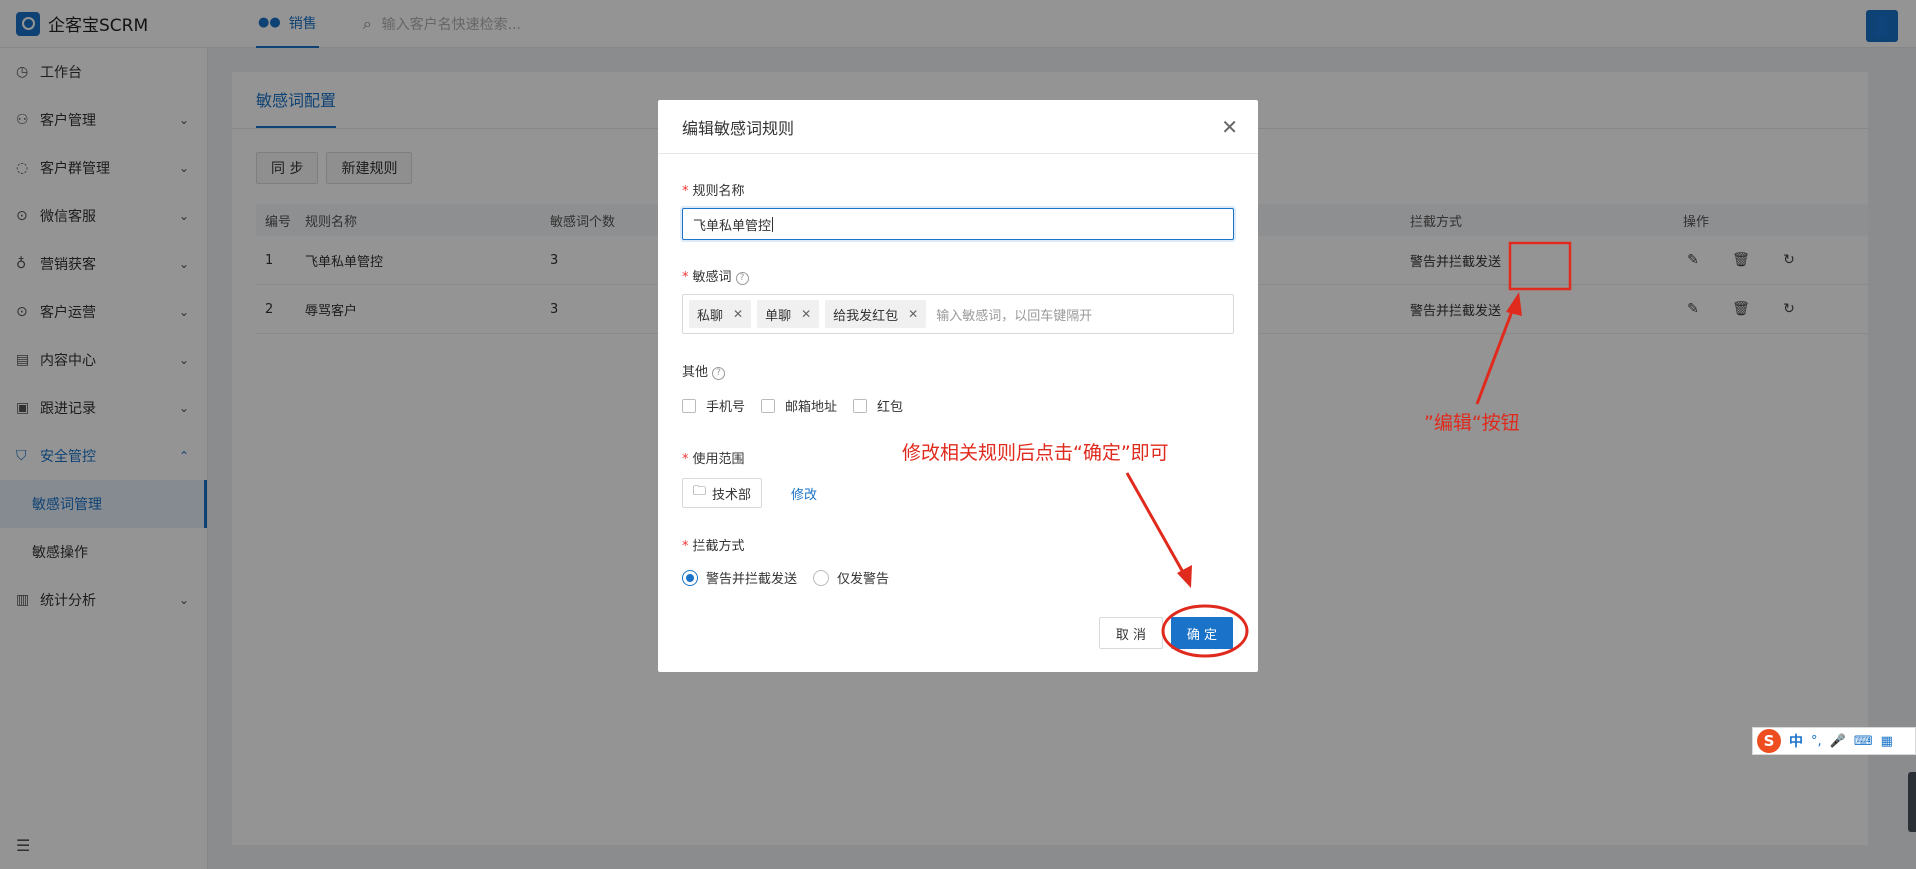  Describe the element at coordinates (710, 316) in the screenshot. I see `tag-text: 私聊` at that location.